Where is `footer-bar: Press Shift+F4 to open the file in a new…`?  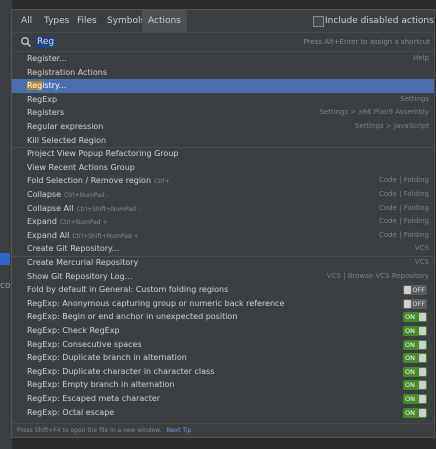
footer-bar: Press Shift+F4 to open the file in a new… is located at coordinates (223, 430).